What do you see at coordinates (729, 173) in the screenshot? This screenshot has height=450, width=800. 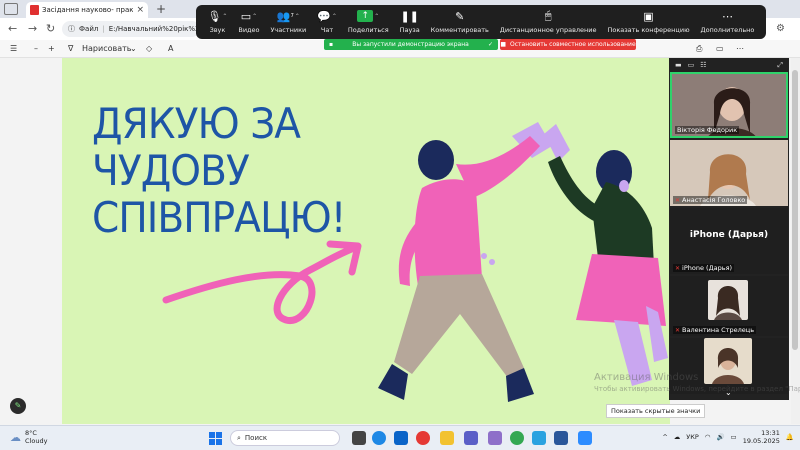 I see `participant-tile: ✕ Анастасія Головко` at bounding box center [729, 173].